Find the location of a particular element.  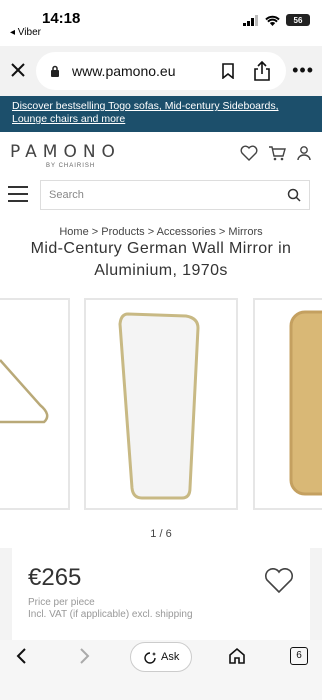

search-input: Search is located at coordinates (175, 195).